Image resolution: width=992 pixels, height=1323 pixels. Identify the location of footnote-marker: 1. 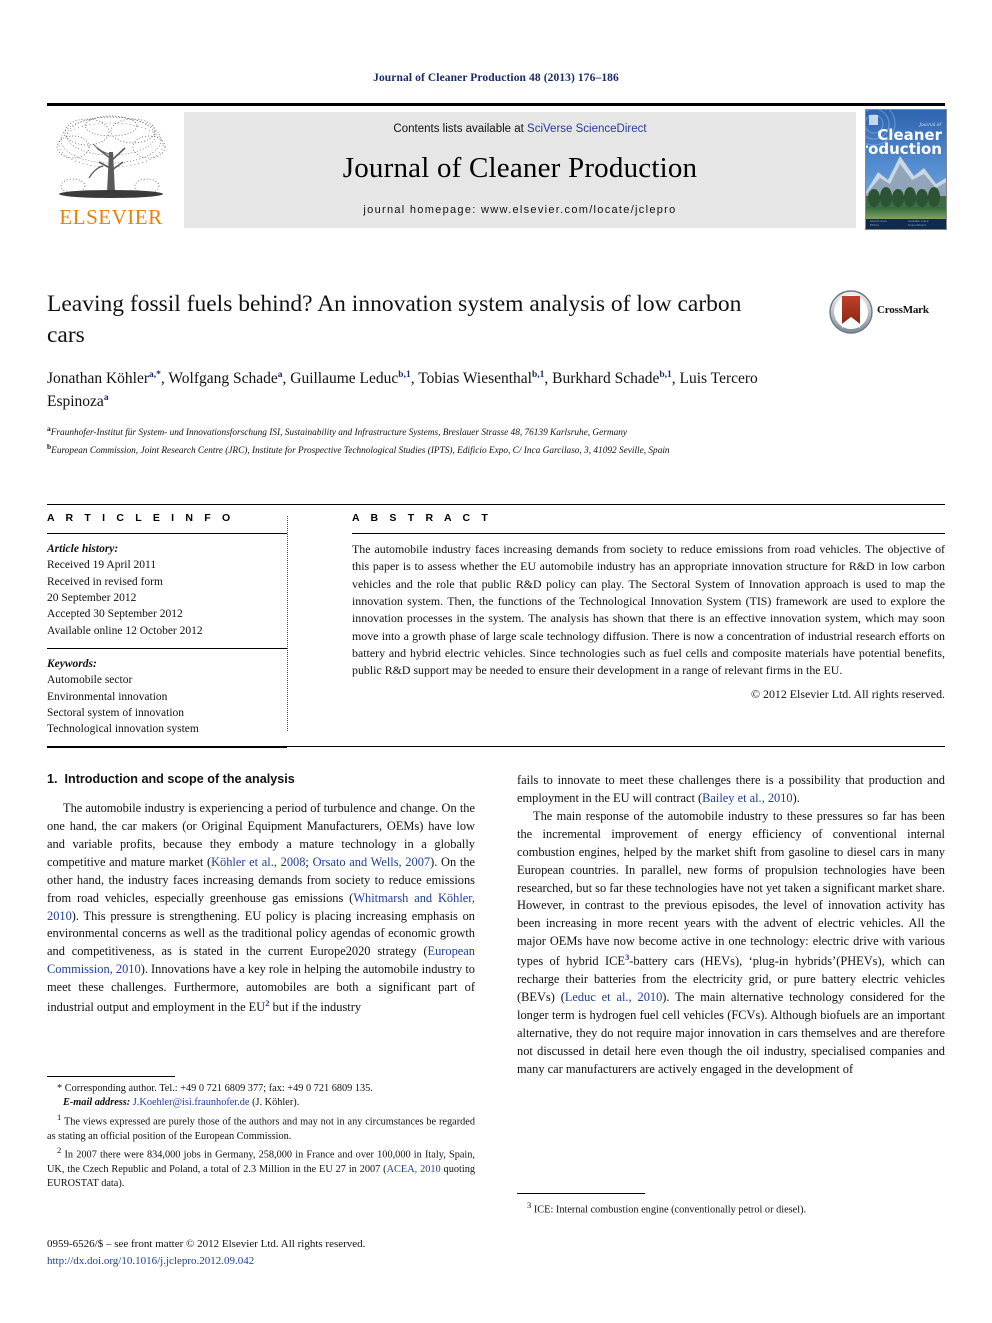
(59, 1116).